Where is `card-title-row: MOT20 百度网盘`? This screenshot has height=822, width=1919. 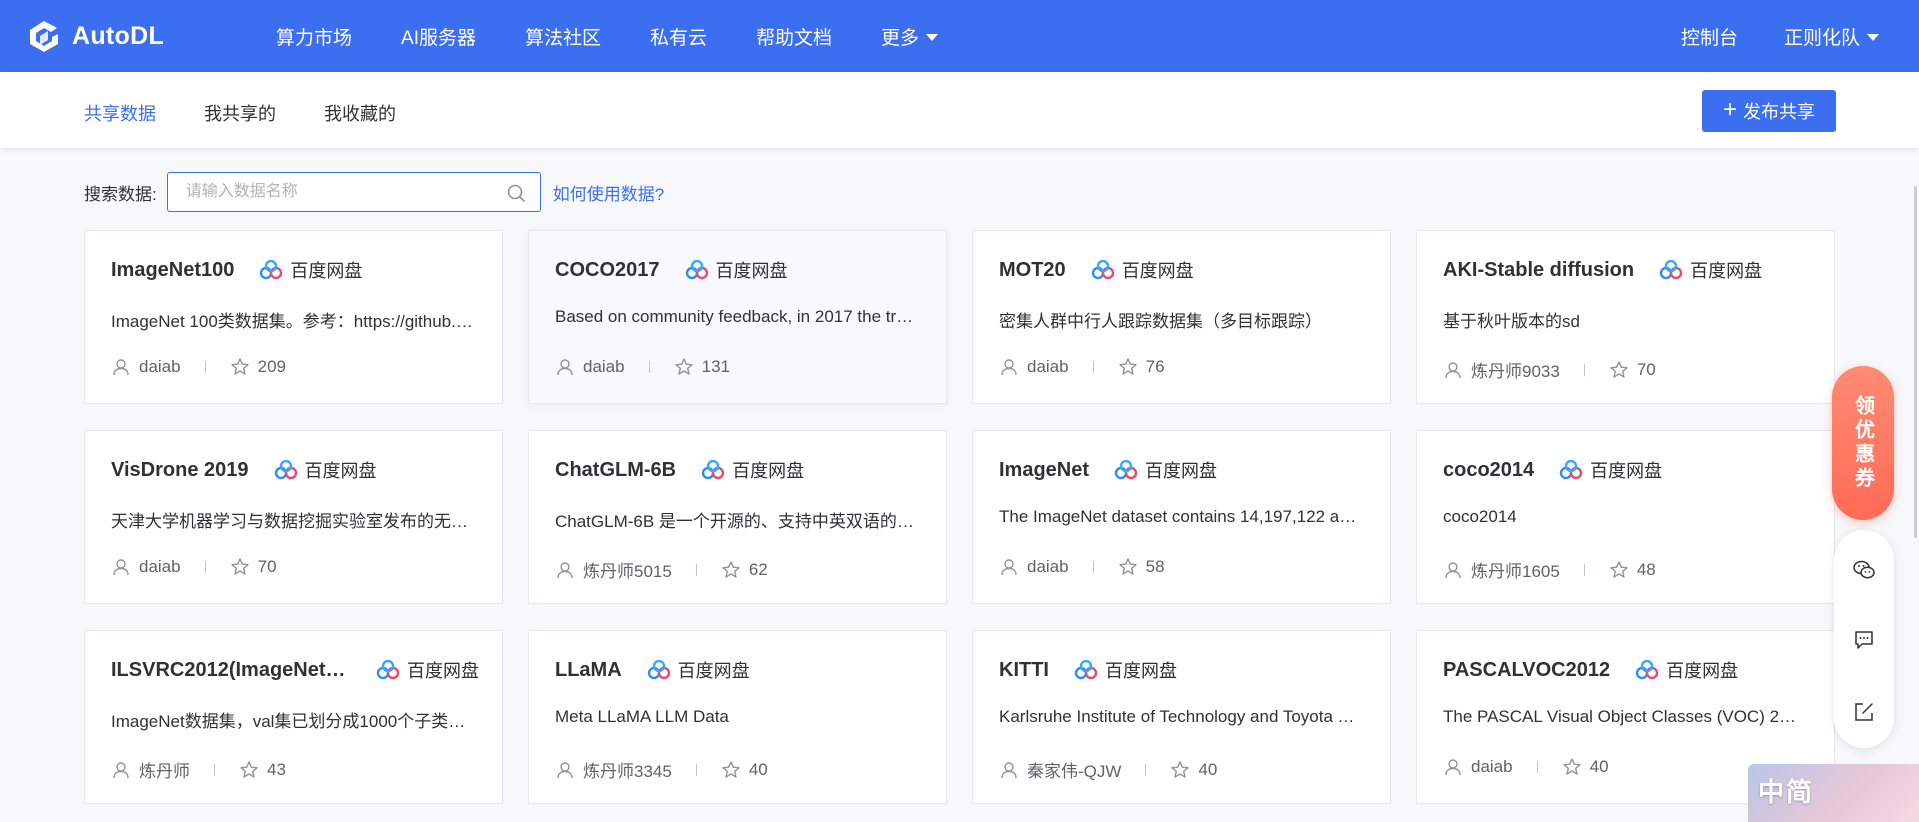 card-title-row: MOT20 百度网盘 is located at coordinates (1183, 270).